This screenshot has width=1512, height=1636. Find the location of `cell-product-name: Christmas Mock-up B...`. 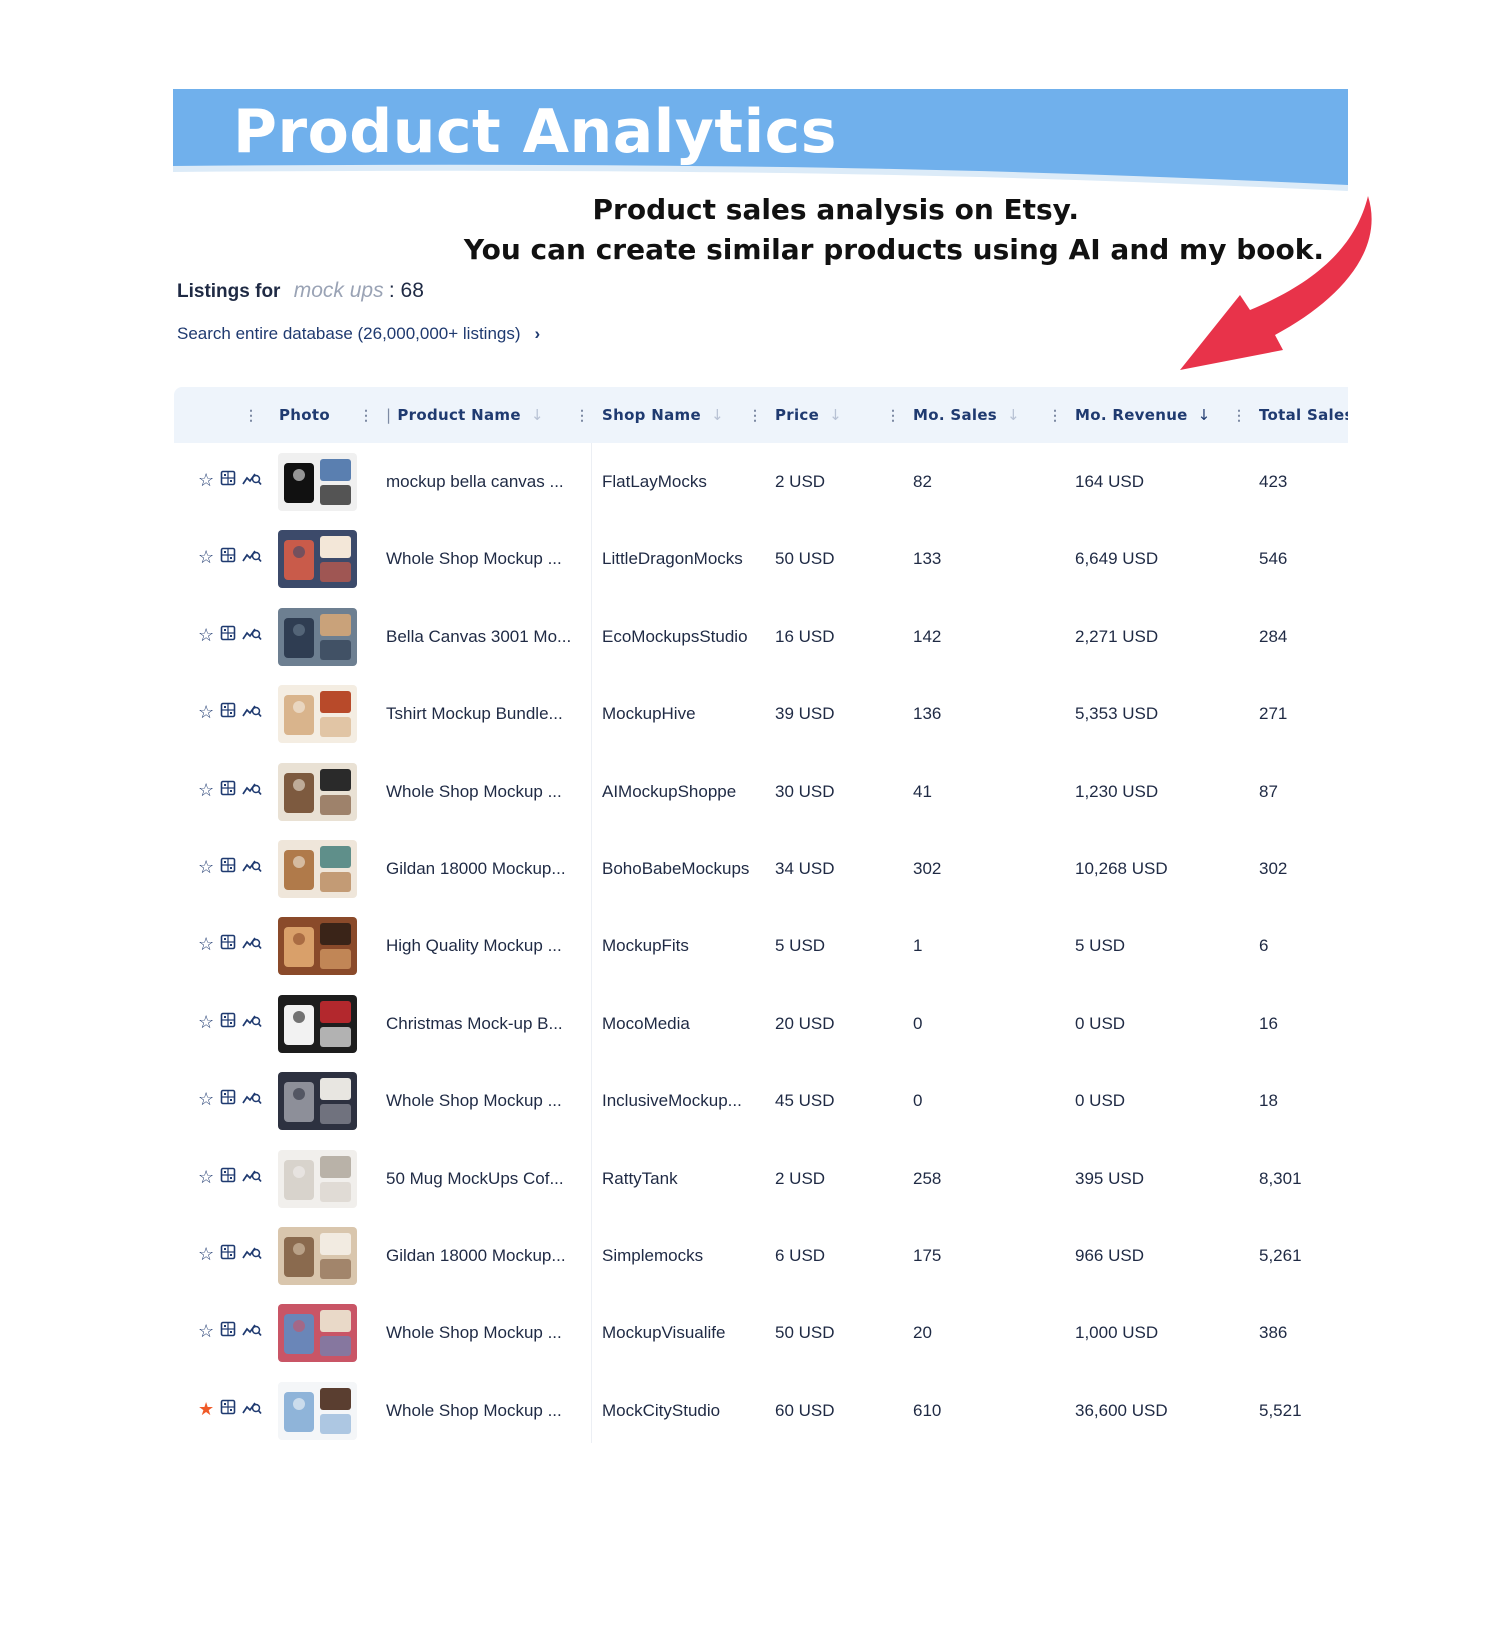

cell-product-name: Christmas Mock-up B... is located at coordinates (474, 1024).